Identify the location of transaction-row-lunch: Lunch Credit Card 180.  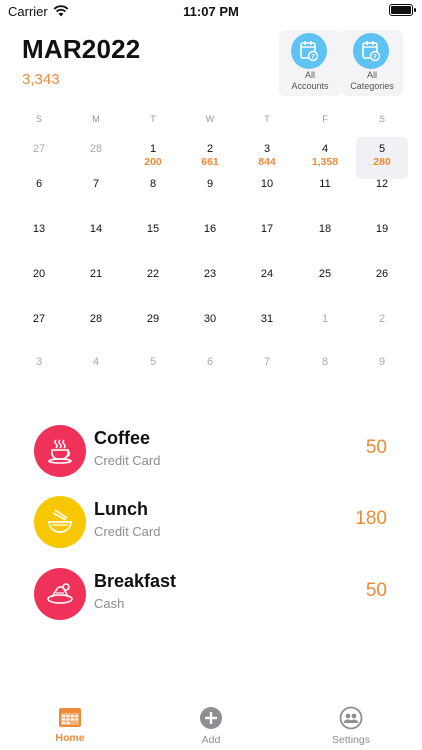
(214, 522).